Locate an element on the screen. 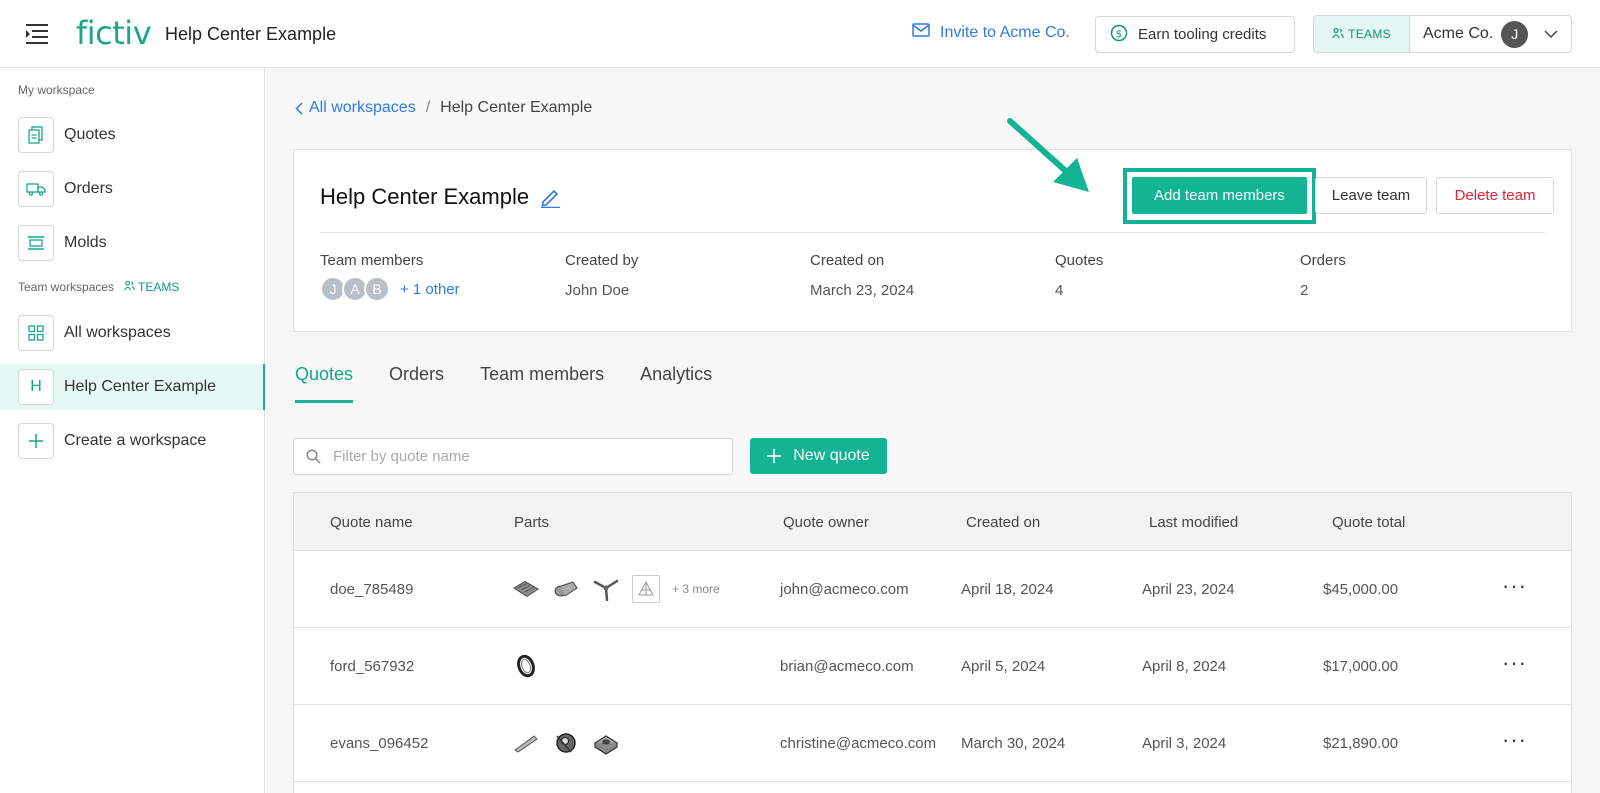 The width and height of the screenshot is (1600, 793). stat-label: Created on is located at coordinates (847, 260).